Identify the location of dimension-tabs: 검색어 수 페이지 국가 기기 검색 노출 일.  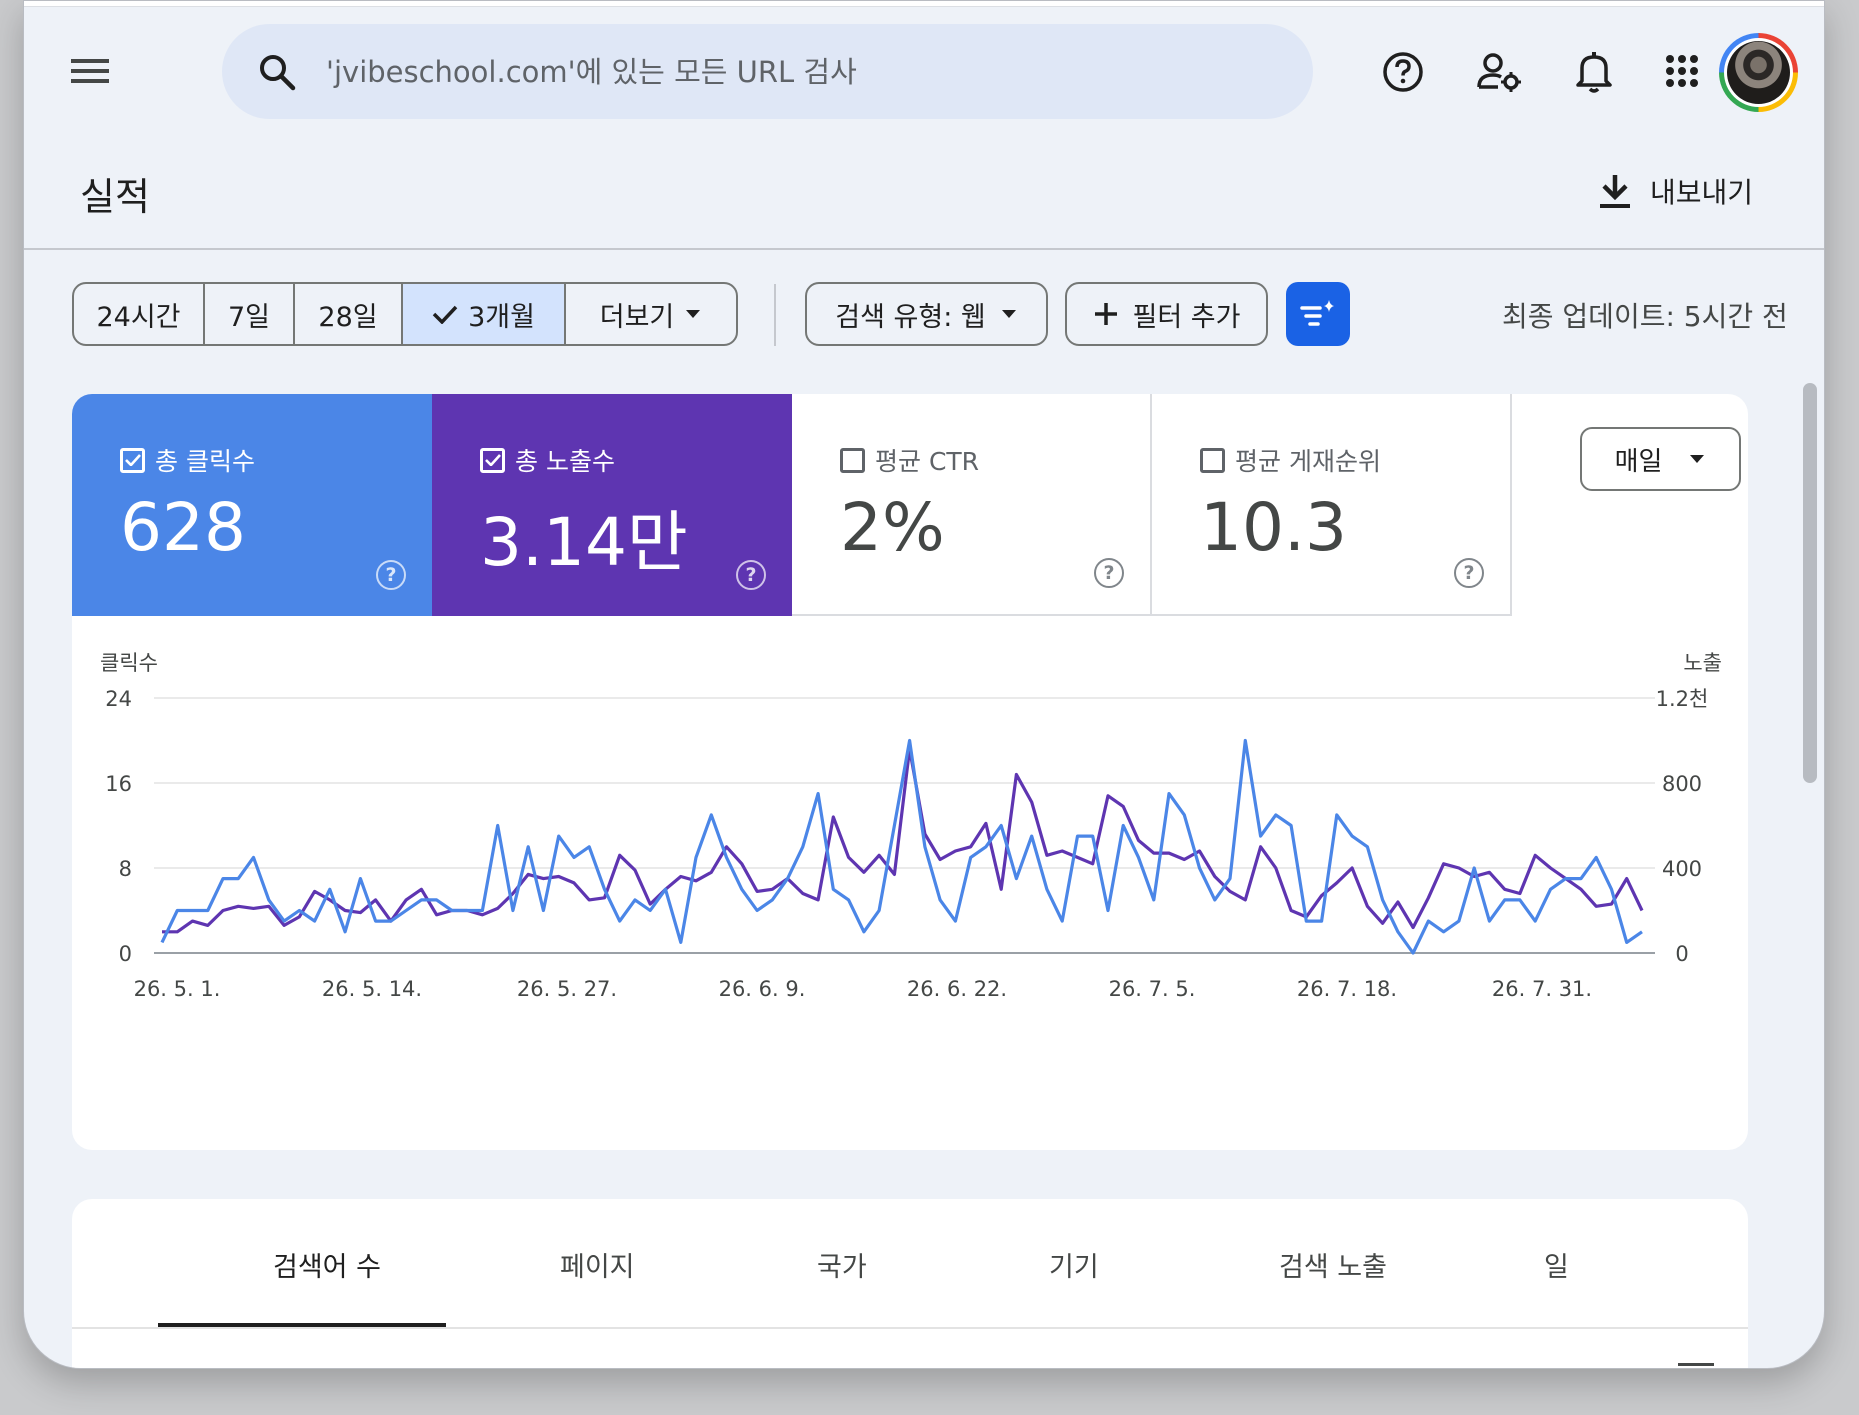
(910, 1283).